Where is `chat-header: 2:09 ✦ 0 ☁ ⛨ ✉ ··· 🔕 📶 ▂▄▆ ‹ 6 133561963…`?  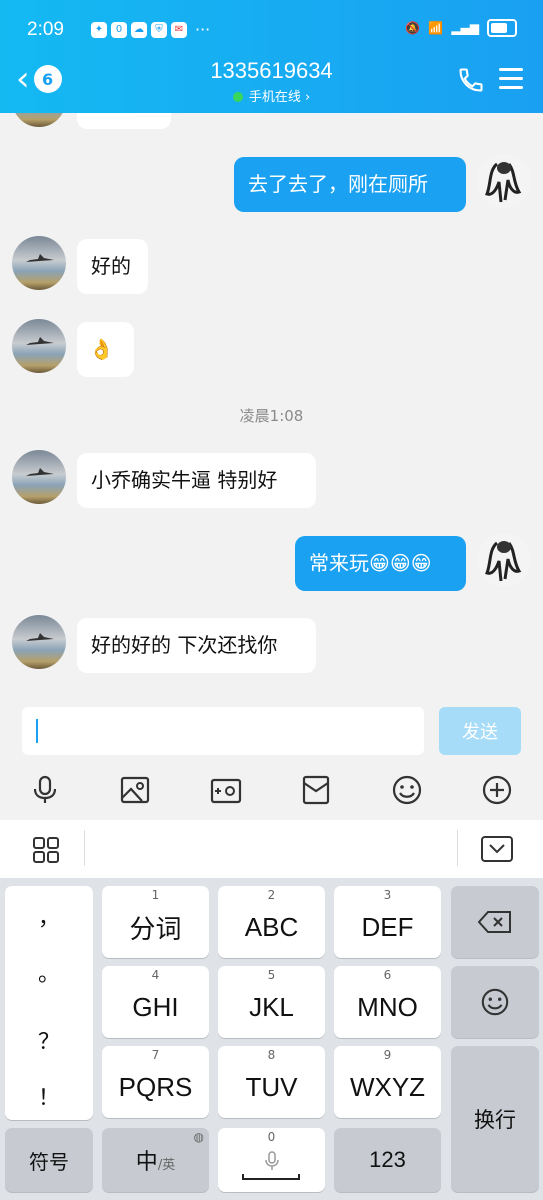
chat-header: 2:09 ✦ 0 ☁ ⛨ ✉ ··· 🔕 📶 ▂▄▆ ‹ 6 133561963… is located at coordinates (271, 56).